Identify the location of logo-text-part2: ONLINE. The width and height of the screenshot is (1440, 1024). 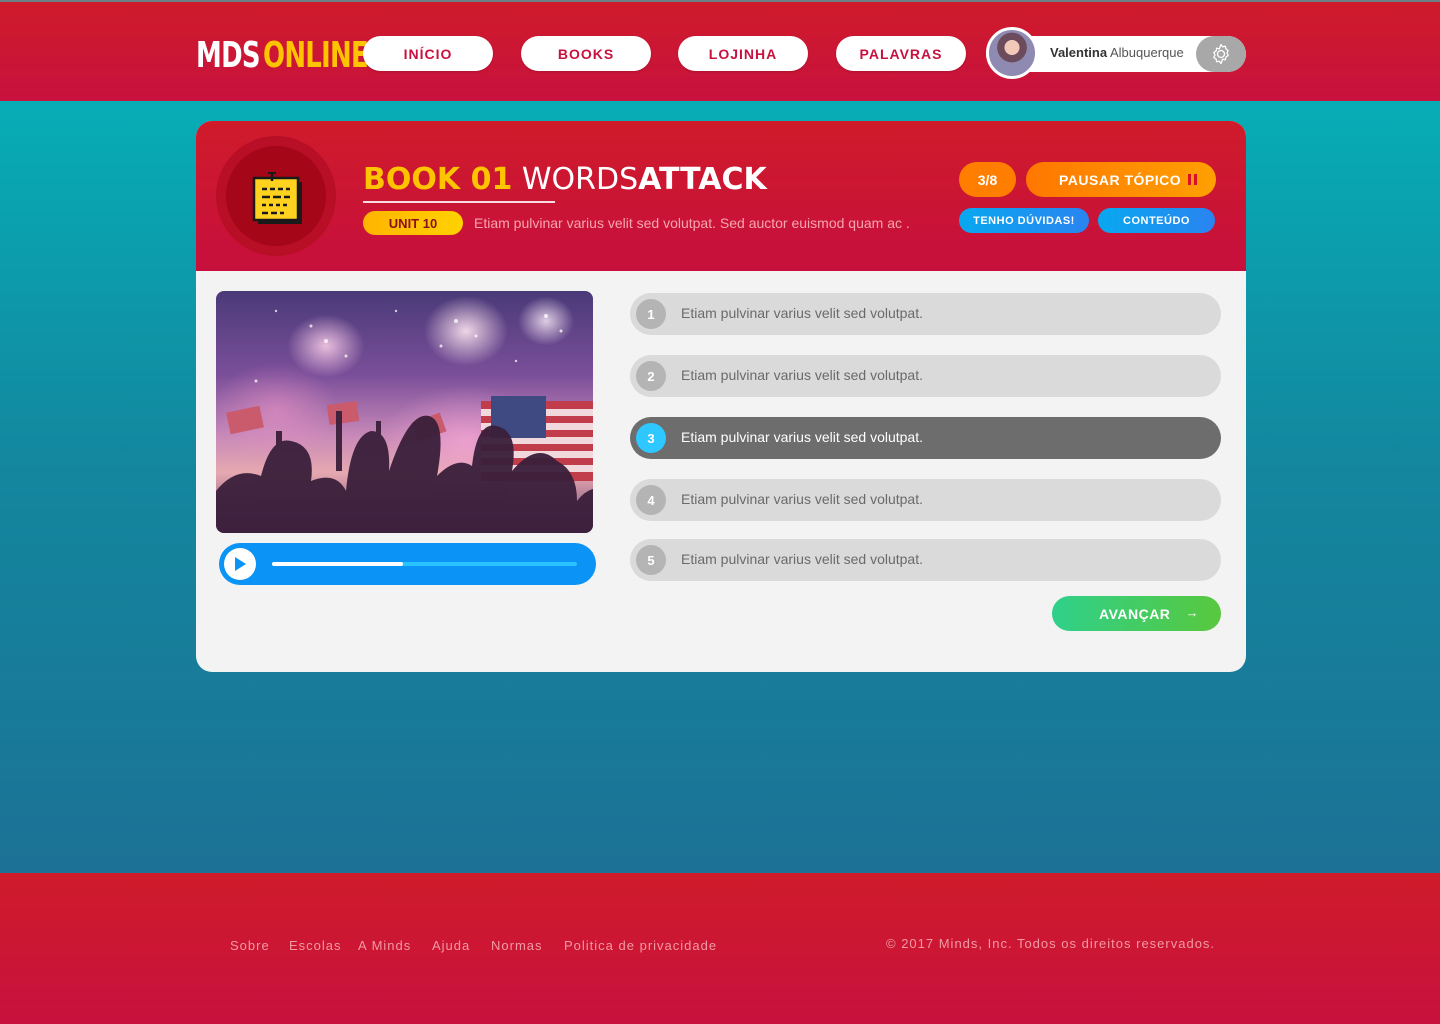
(316, 55).